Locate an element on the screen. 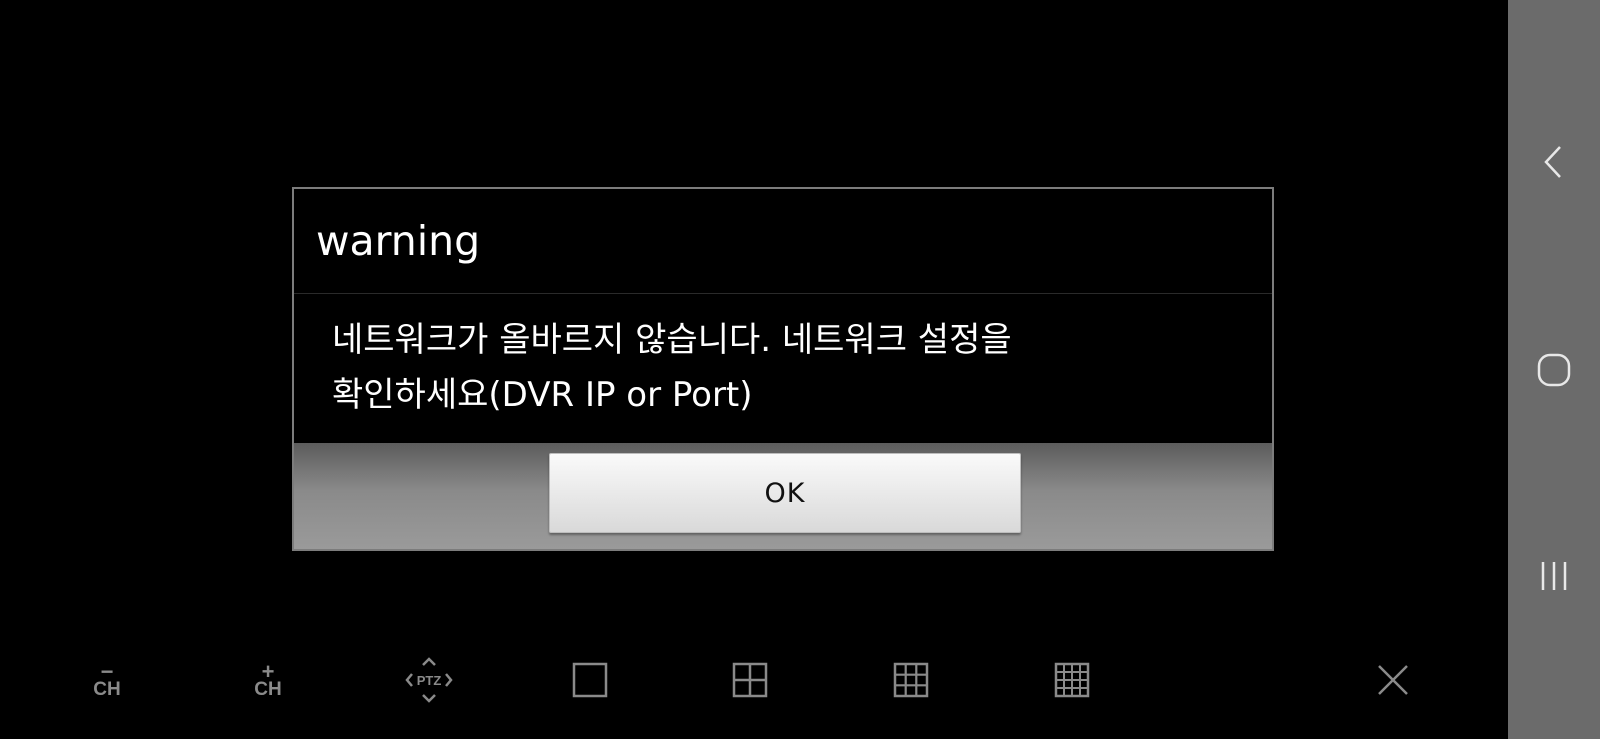  single-view-button is located at coordinates (590, 680).